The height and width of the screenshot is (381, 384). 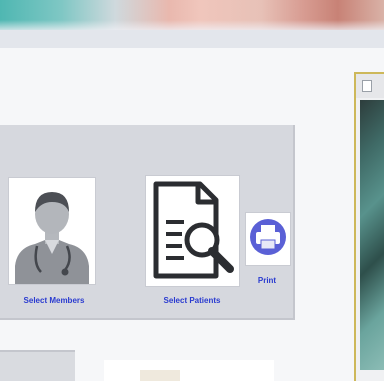 I want to click on printer-icon, so click(x=268, y=239).